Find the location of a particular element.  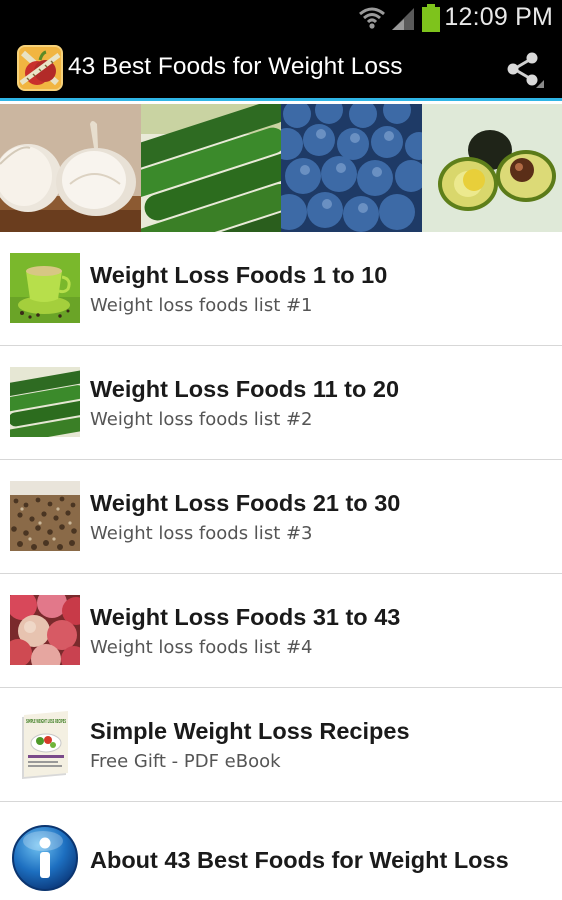

share-icon is located at coordinates (523, 69).